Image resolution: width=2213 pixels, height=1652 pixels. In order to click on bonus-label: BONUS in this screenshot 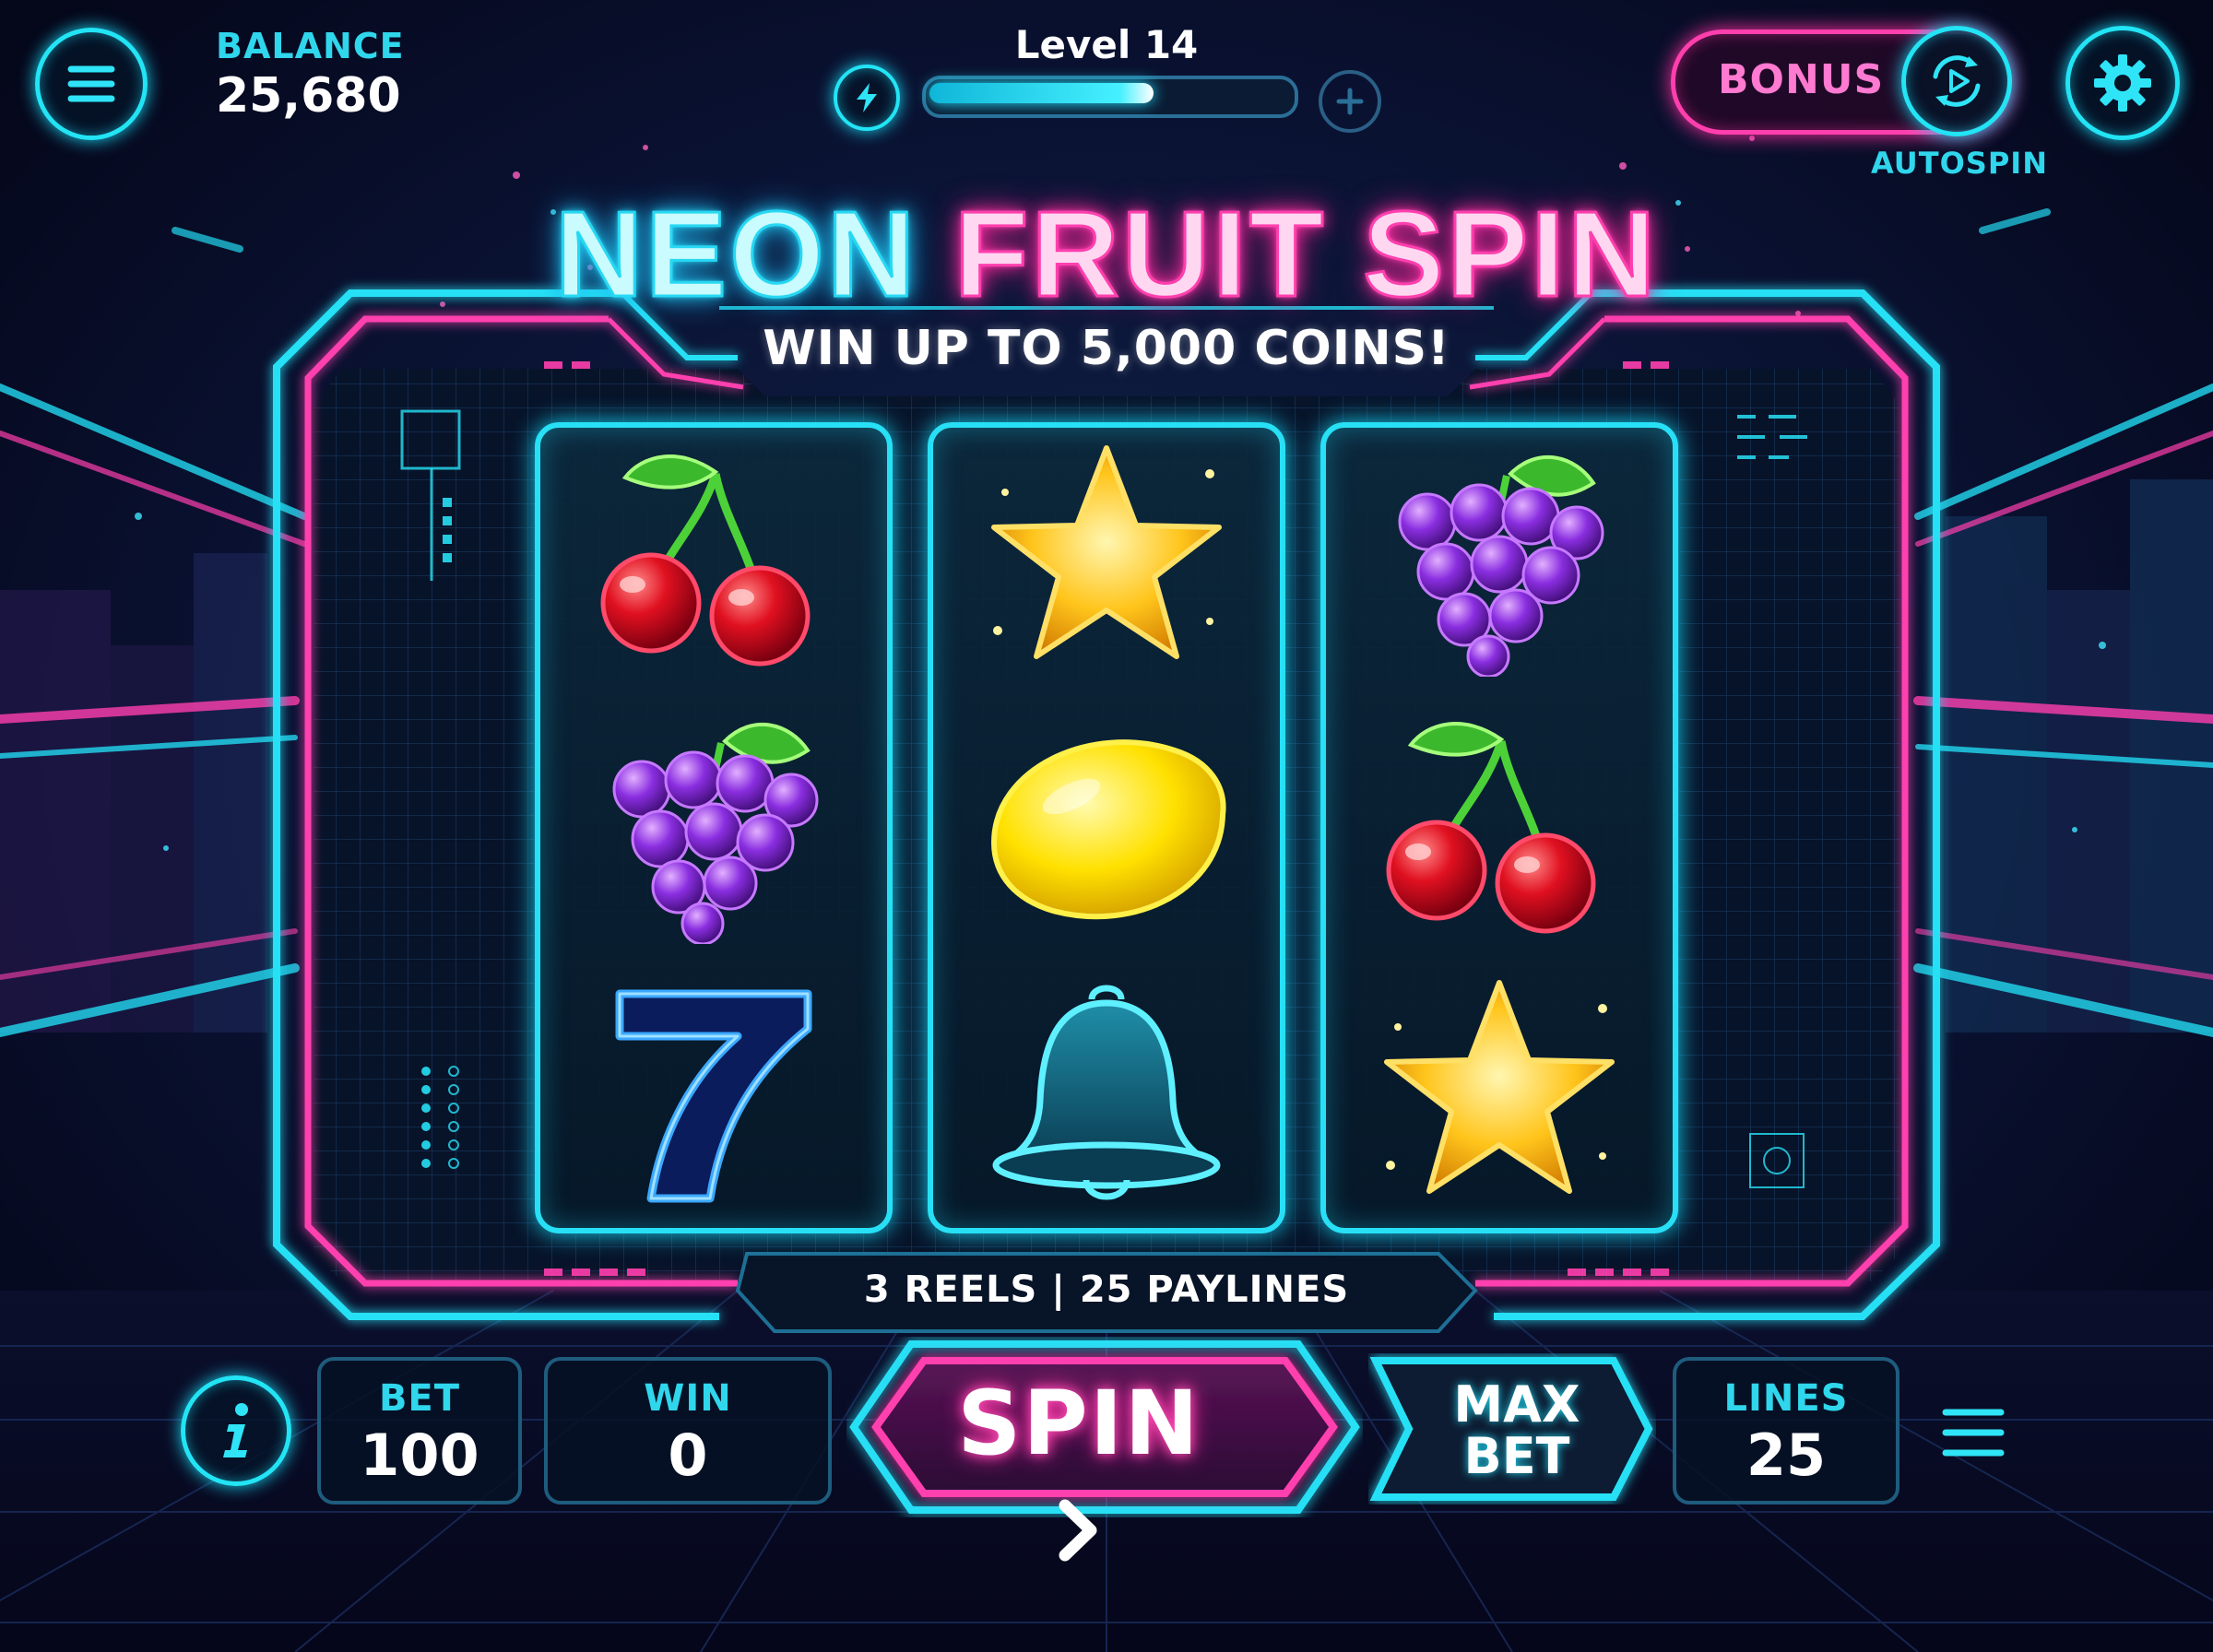, I will do `click(1801, 79)`.